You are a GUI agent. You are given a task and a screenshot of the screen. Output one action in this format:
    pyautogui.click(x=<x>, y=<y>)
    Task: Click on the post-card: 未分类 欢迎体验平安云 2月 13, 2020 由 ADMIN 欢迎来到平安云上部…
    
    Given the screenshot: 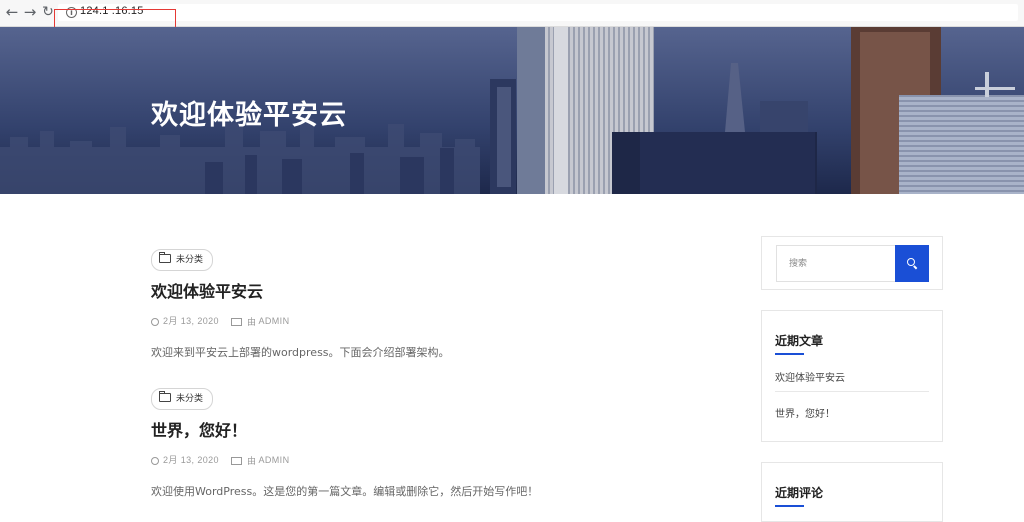 What is the action you would take?
    pyautogui.click(x=431, y=303)
    